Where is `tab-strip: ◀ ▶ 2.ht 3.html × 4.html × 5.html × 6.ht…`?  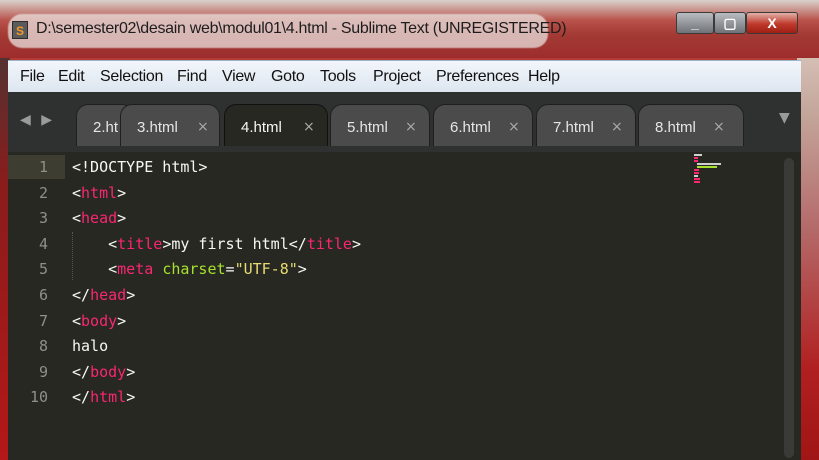
tab-strip: ◀ ▶ 2.ht 3.html × 4.html × 5.html × 6.ht… is located at coordinates (404, 122).